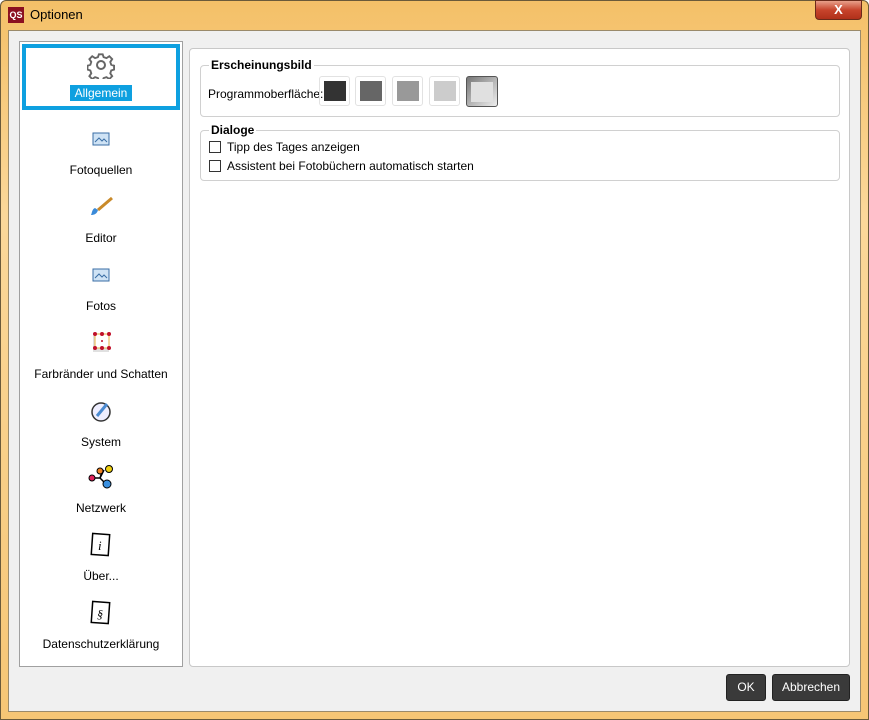  What do you see at coordinates (101, 477) in the screenshot?
I see `network-icon` at bounding box center [101, 477].